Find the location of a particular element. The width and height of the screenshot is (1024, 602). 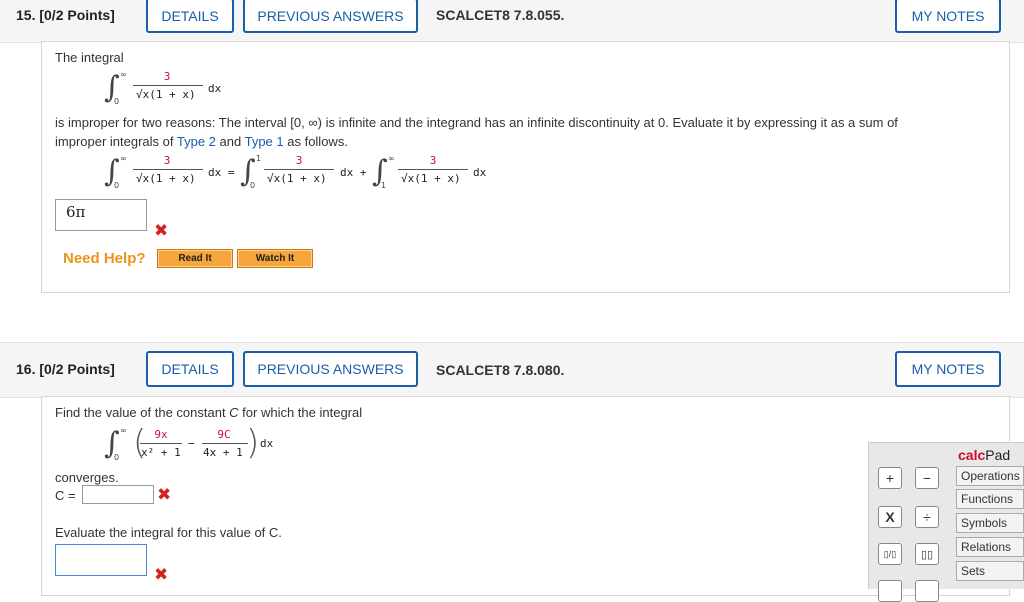

tab-symbols: Symbols is located at coordinates (990, 523).